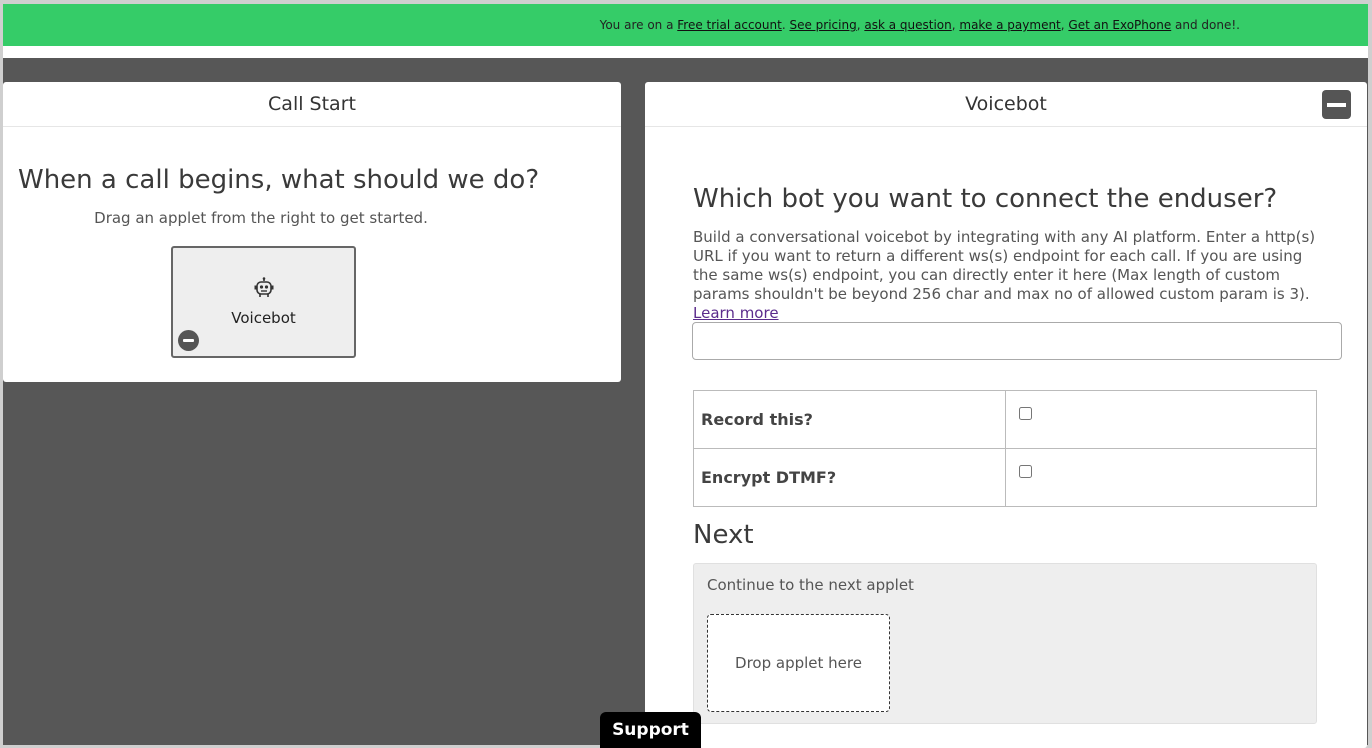 The image size is (1372, 748). What do you see at coordinates (264, 289) in the screenshot?
I see `robot-icon` at bounding box center [264, 289].